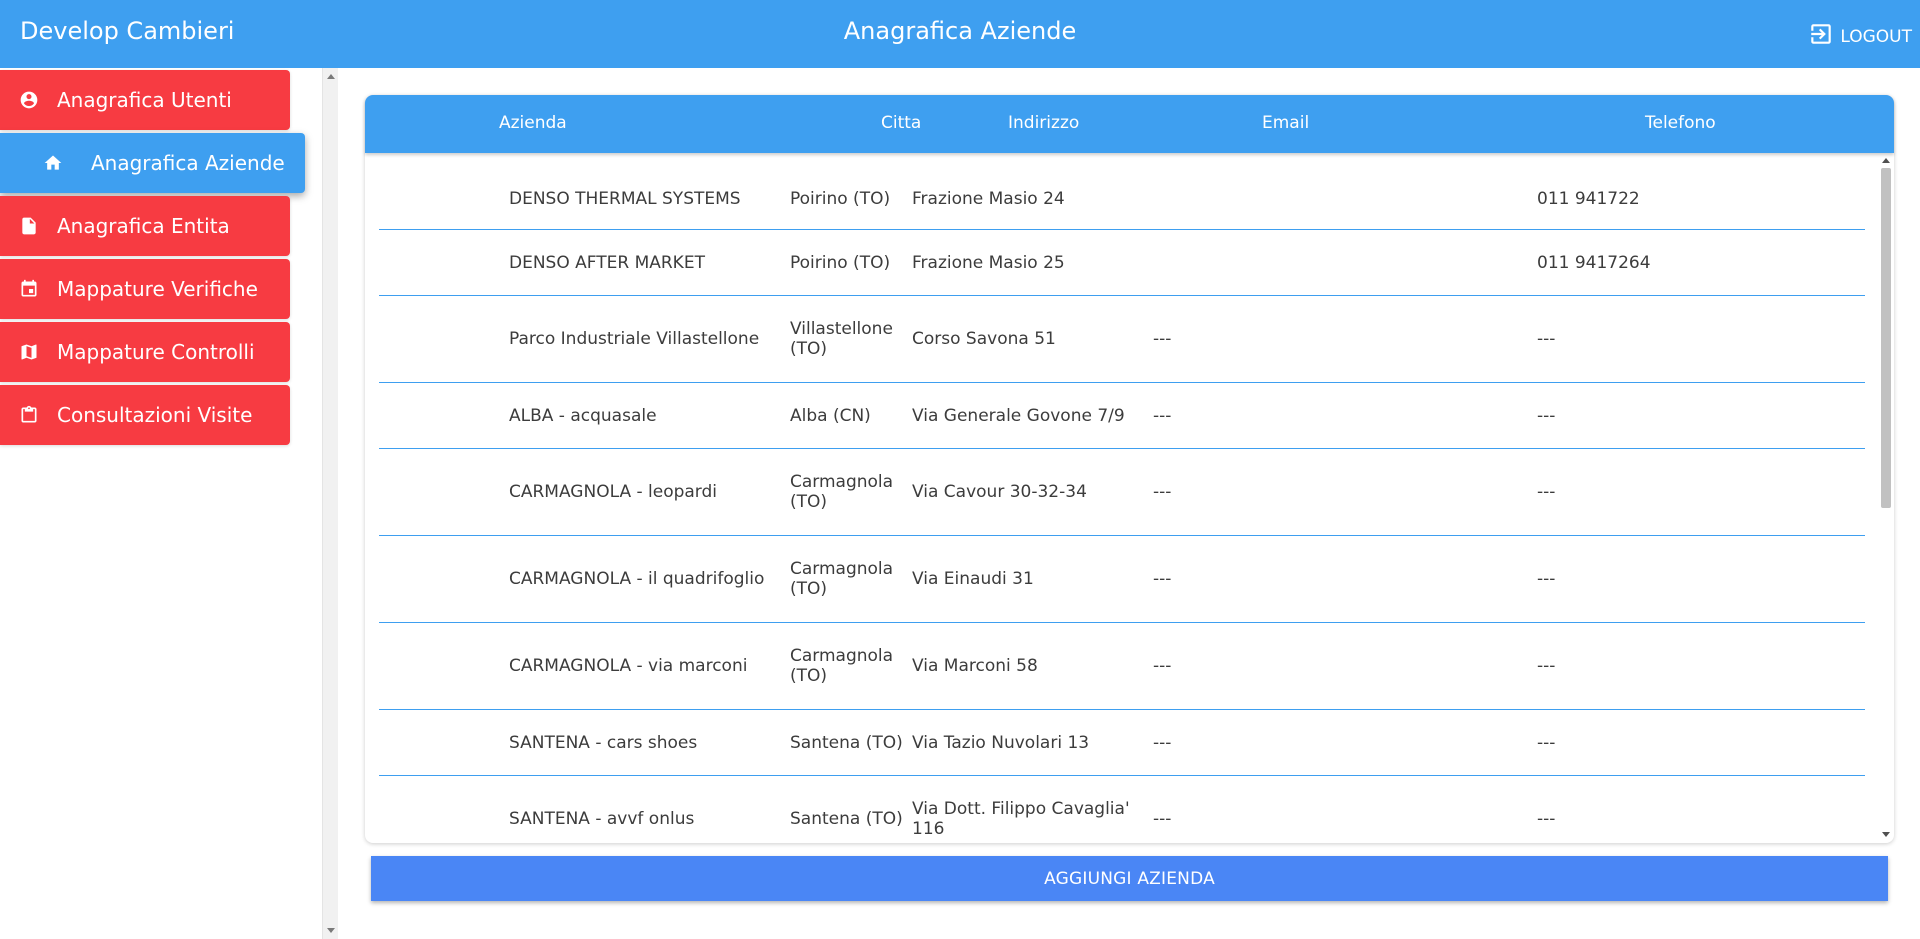  Describe the element at coordinates (29, 415) in the screenshot. I see `clipboard-icon` at that location.